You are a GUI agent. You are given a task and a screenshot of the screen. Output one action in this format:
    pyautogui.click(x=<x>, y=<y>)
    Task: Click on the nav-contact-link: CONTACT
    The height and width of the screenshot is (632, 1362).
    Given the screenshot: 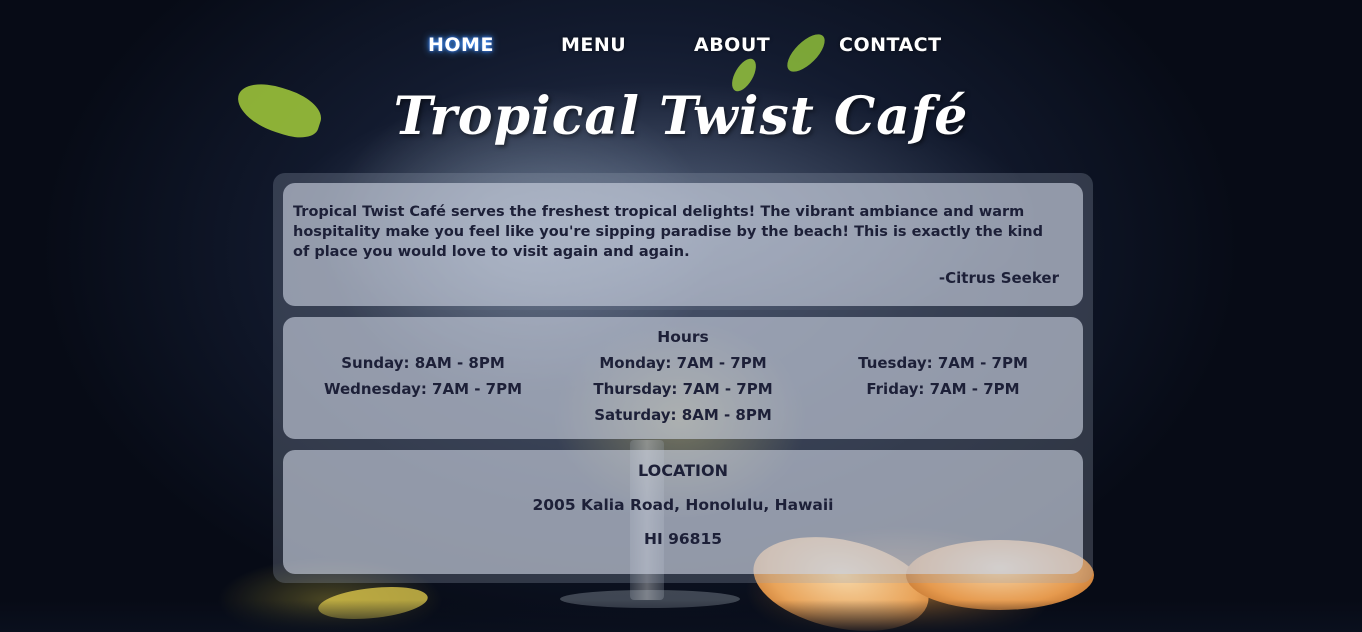 What is the action you would take?
    pyautogui.click(x=890, y=45)
    